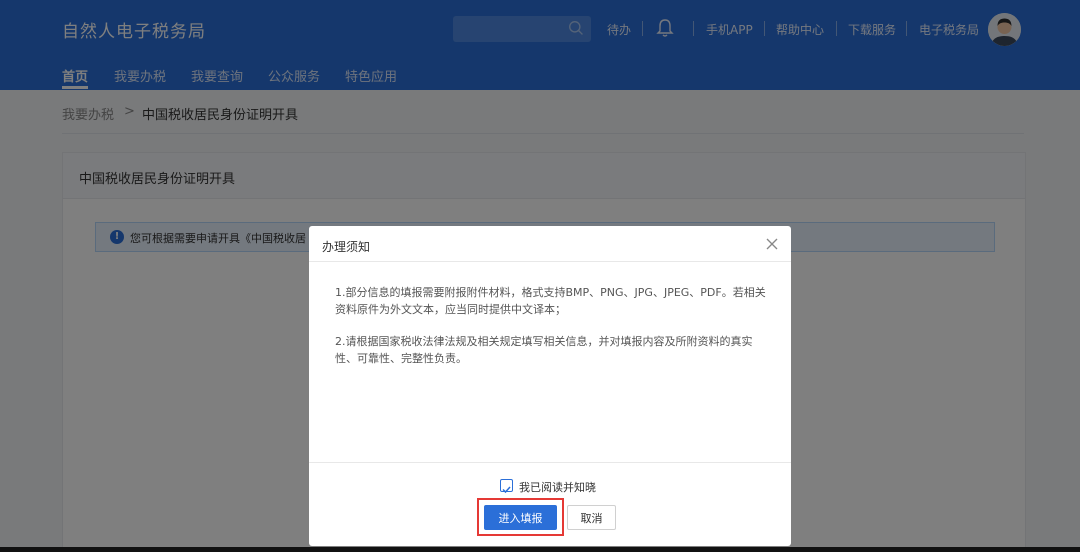 This screenshot has width=1080, height=552. What do you see at coordinates (557, 487) in the screenshot?
I see `agree-label: 我已阅读并知晓` at bounding box center [557, 487].